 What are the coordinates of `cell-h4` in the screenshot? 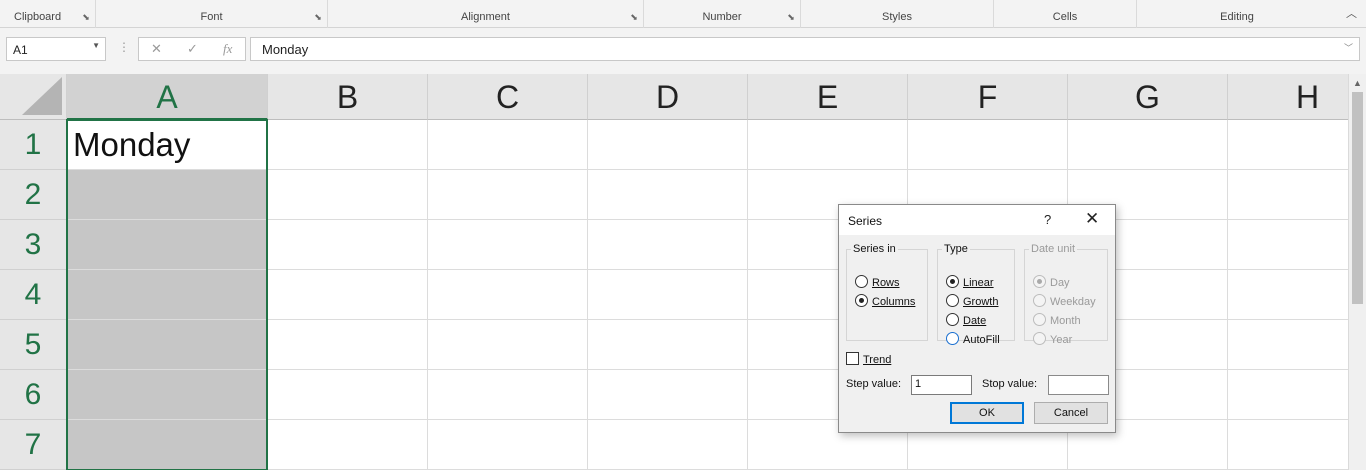 It's located at (1297, 295).